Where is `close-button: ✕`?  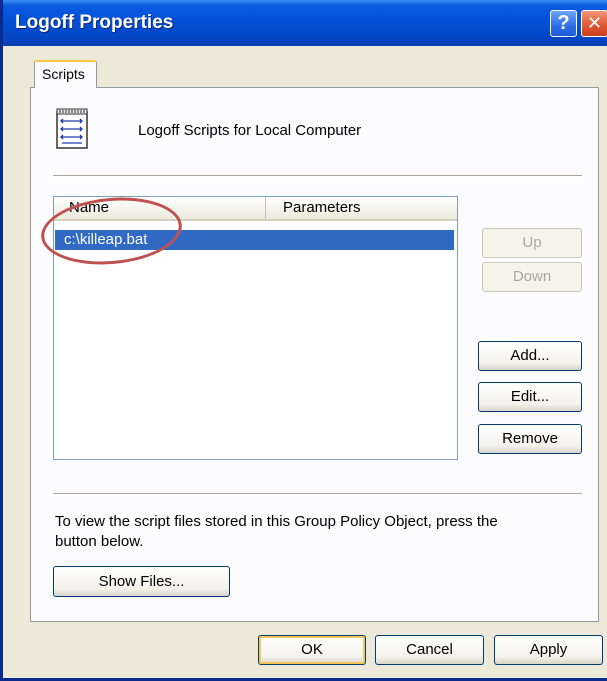
close-button: ✕ is located at coordinates (594, 23).